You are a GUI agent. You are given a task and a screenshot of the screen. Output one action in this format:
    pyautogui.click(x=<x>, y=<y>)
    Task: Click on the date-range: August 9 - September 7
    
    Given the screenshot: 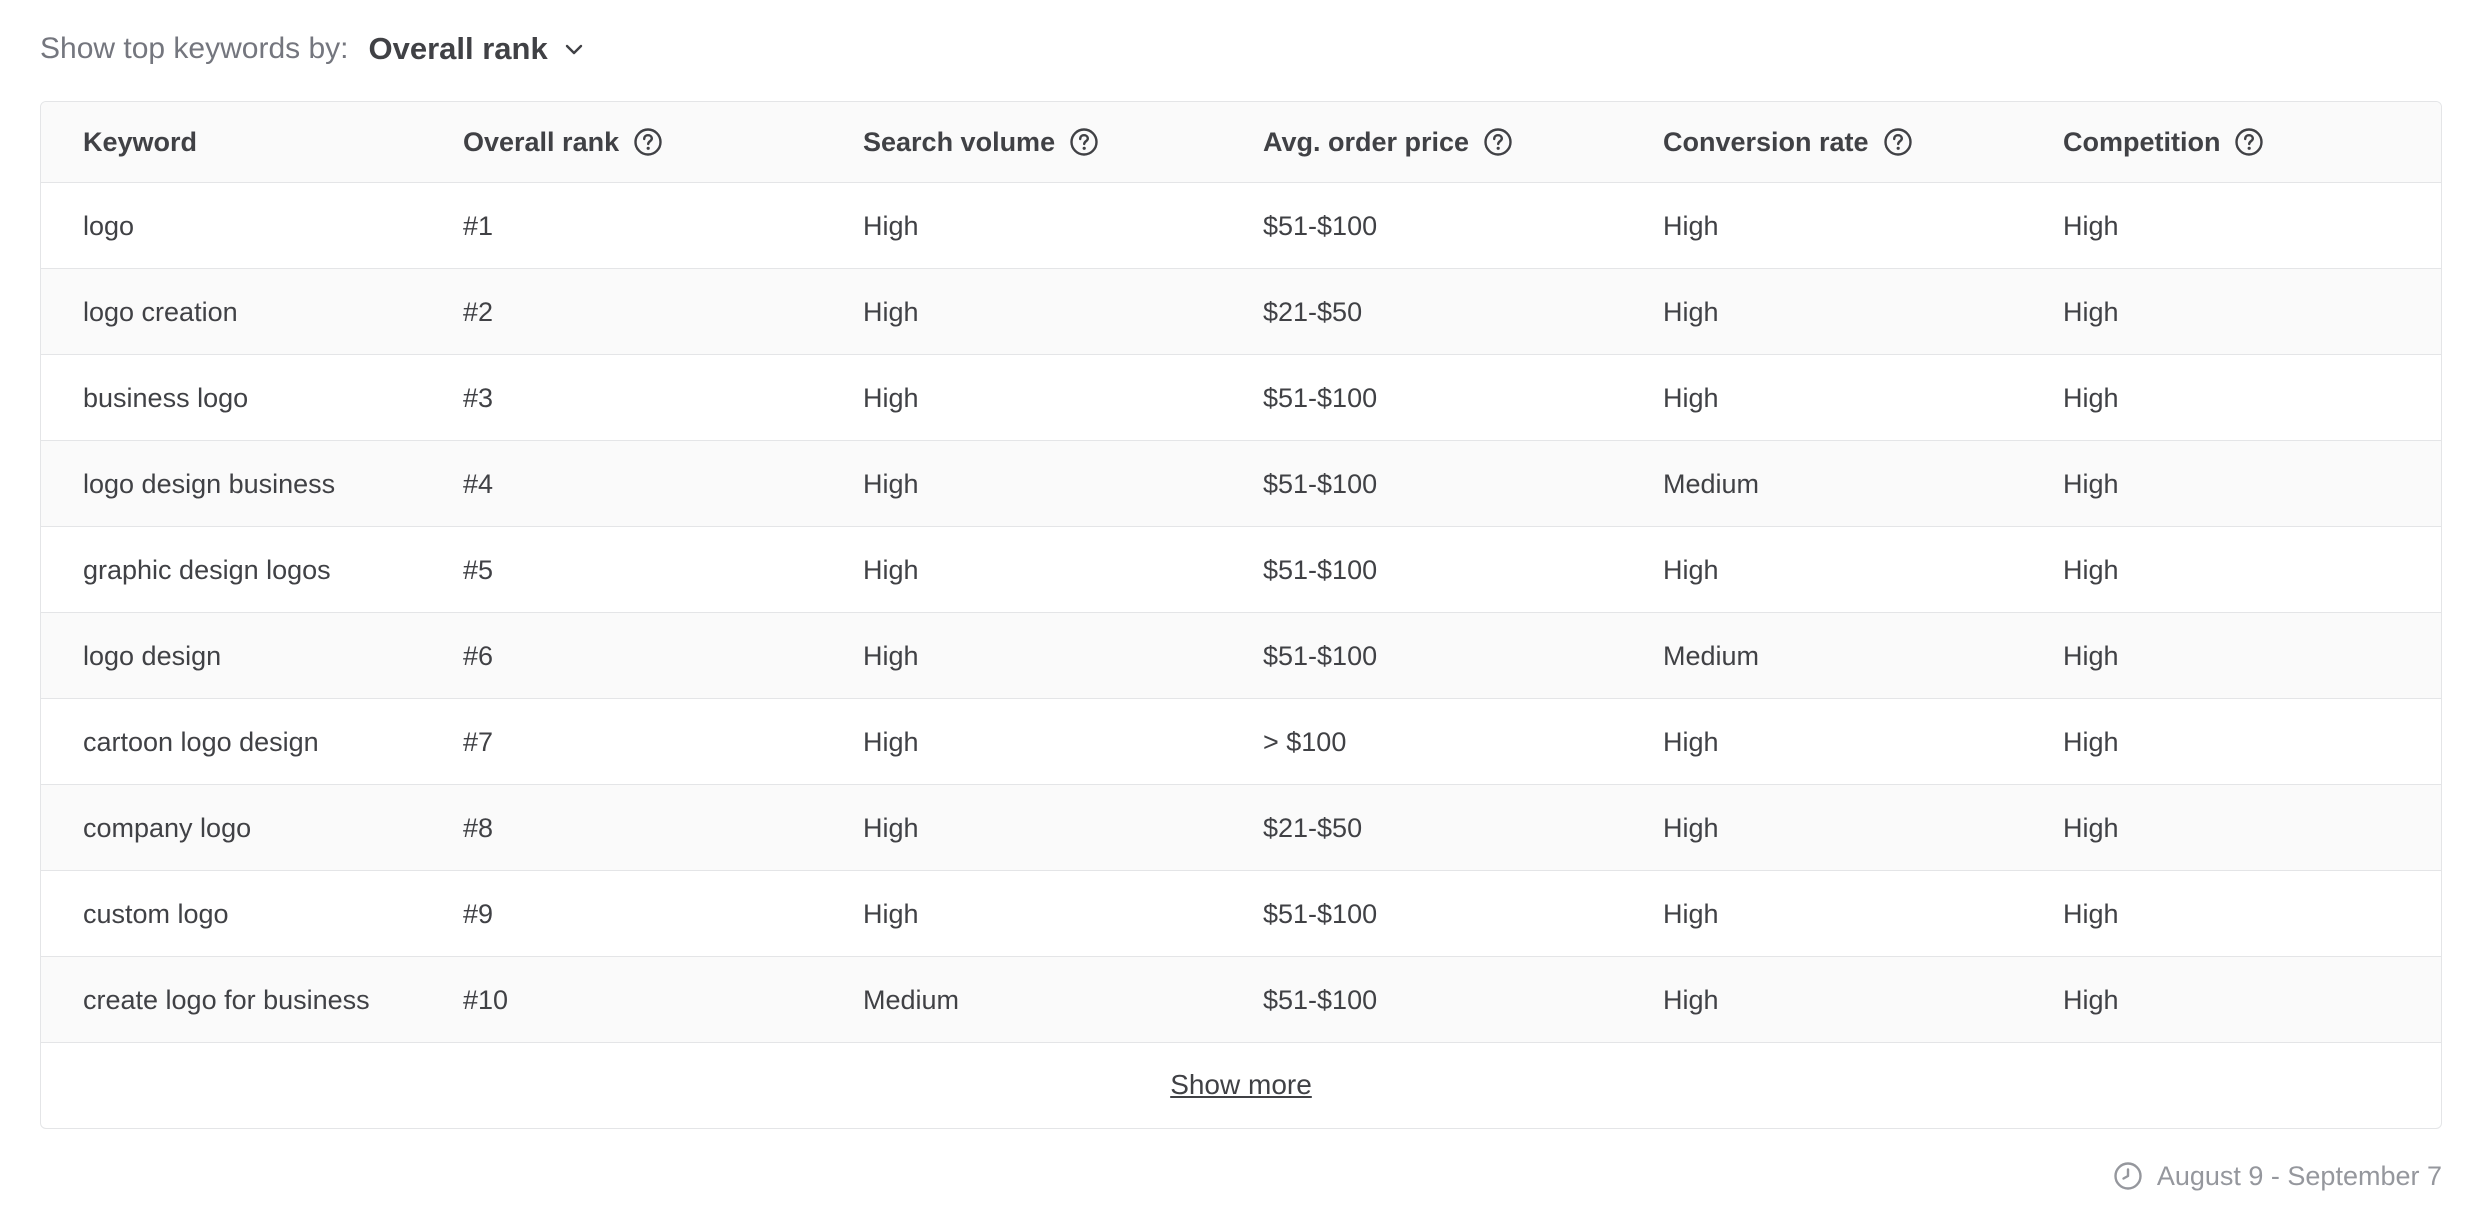 What is the action you would take?
    pyautogui.click(x=2277, y=1176)
    